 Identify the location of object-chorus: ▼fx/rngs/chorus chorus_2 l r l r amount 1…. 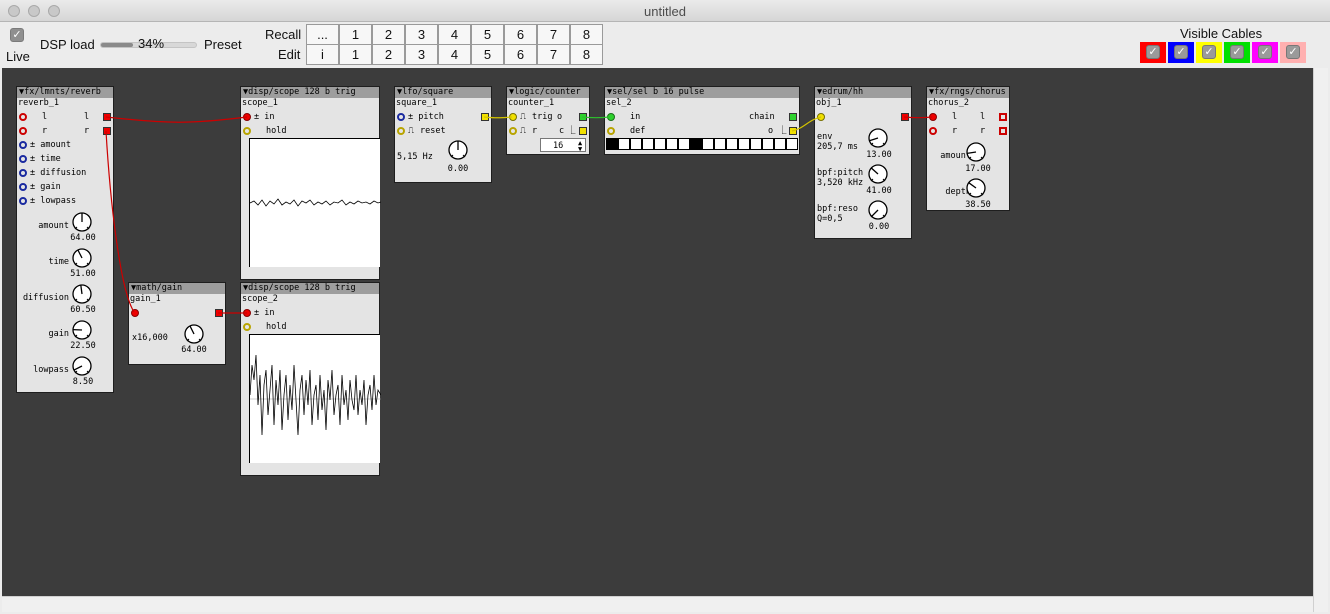
(968, 148).